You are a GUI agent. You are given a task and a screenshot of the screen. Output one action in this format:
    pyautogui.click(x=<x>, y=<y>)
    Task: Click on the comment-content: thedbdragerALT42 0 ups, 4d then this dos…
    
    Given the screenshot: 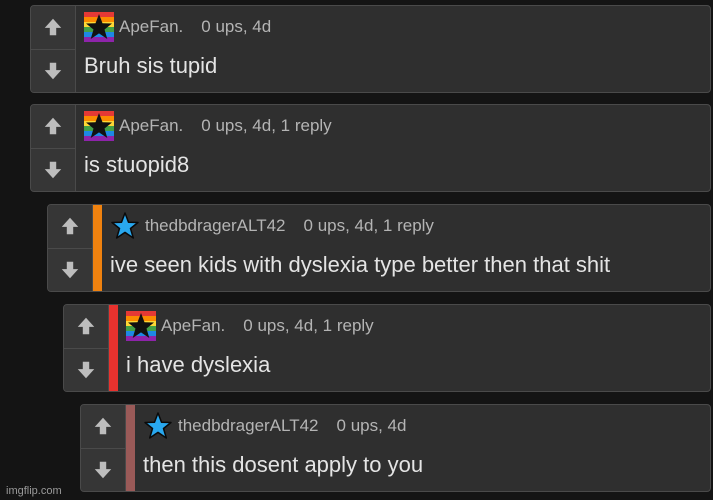 What is the action you would take?
    pyautogui.click(x=422, y=448)
    